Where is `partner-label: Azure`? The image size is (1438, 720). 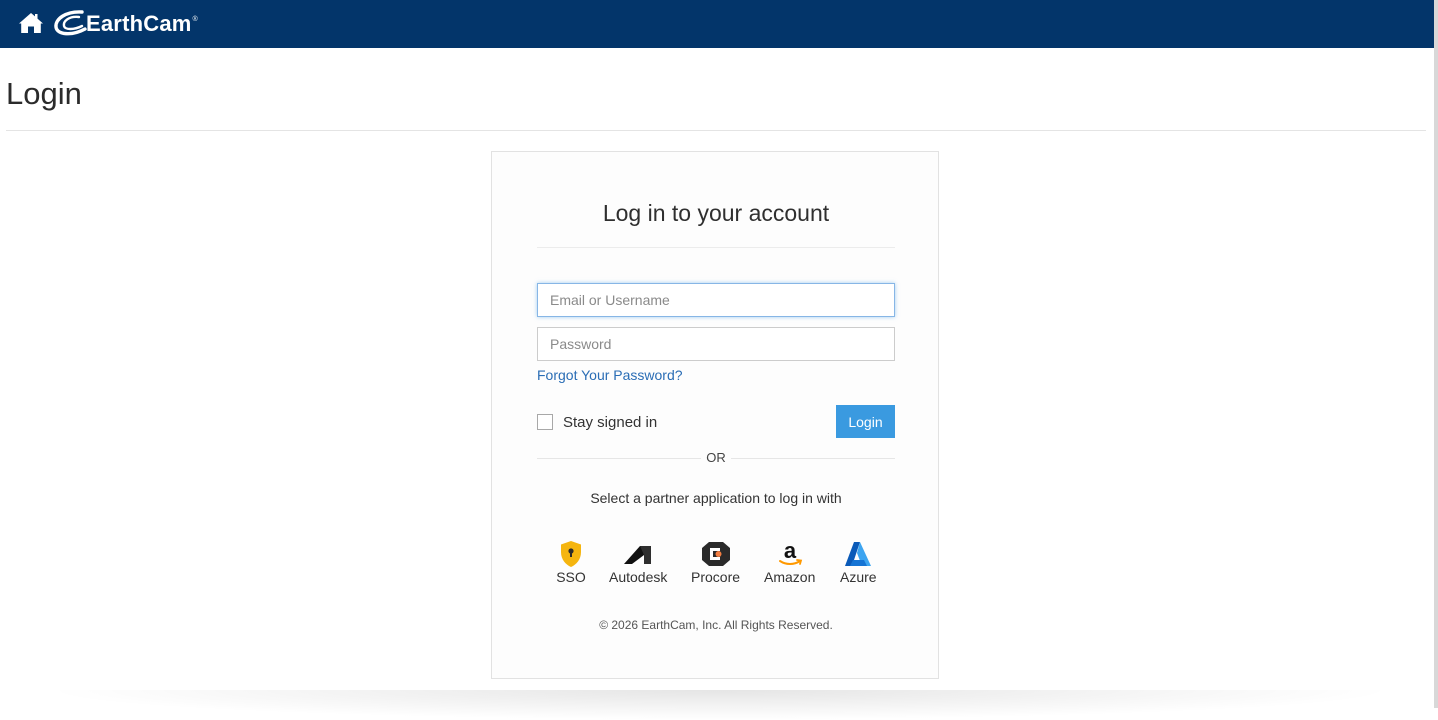 partner-label: Azure is located at coordinates (858, 577).